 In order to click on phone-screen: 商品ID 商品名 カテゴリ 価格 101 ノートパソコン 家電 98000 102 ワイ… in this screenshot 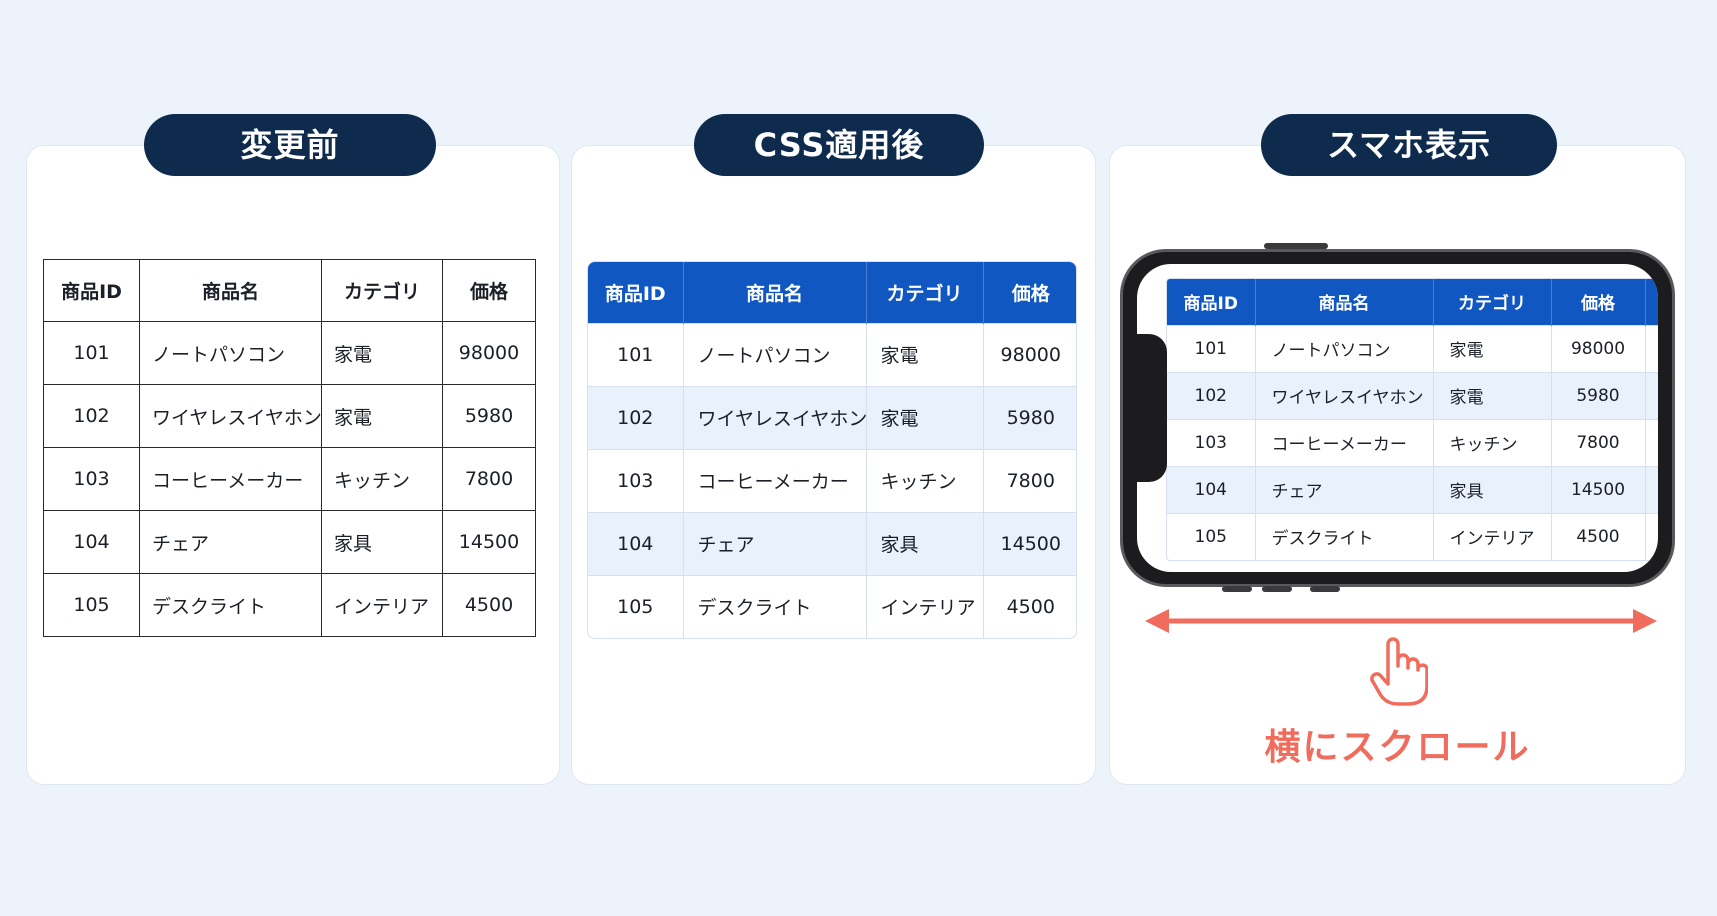, I will do `click(1397, 418)`.